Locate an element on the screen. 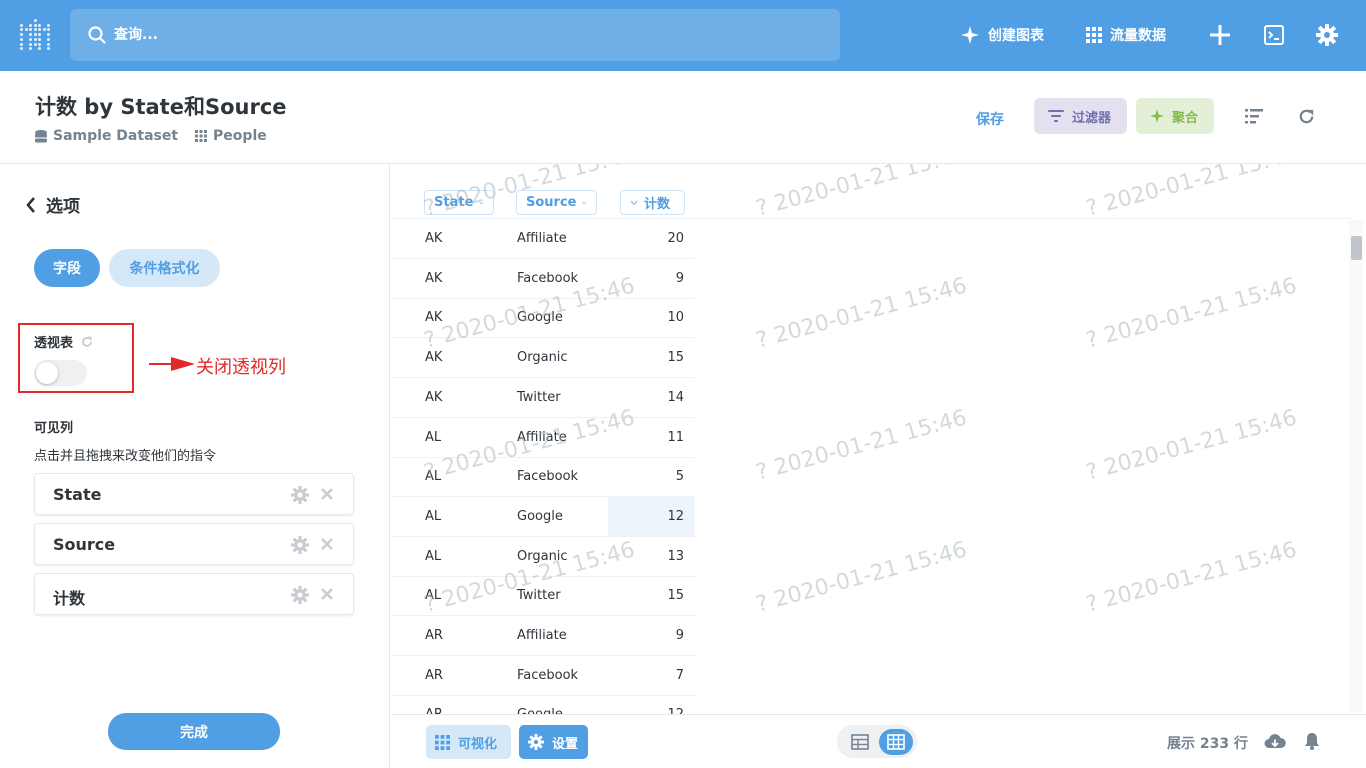 Image resolution: width=1366 pixels, height=768 pixels. tab-fields: 字段 is located at coordinates (67, 268).